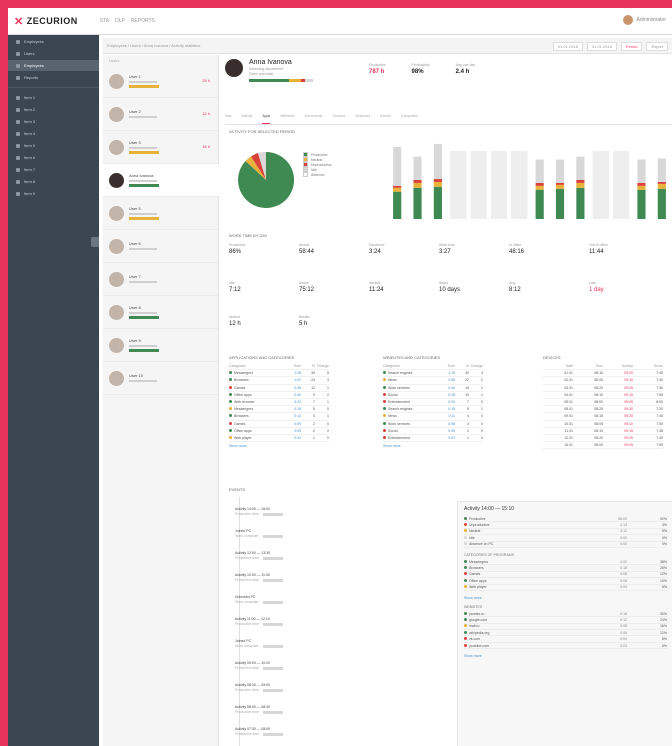 The width and height of the screenshot is (672, 746). What do you see at coordinates (279, 424) in the screenshot?
I see `table-row: Games 0:09 2 0` at bounding box center [279, 424].